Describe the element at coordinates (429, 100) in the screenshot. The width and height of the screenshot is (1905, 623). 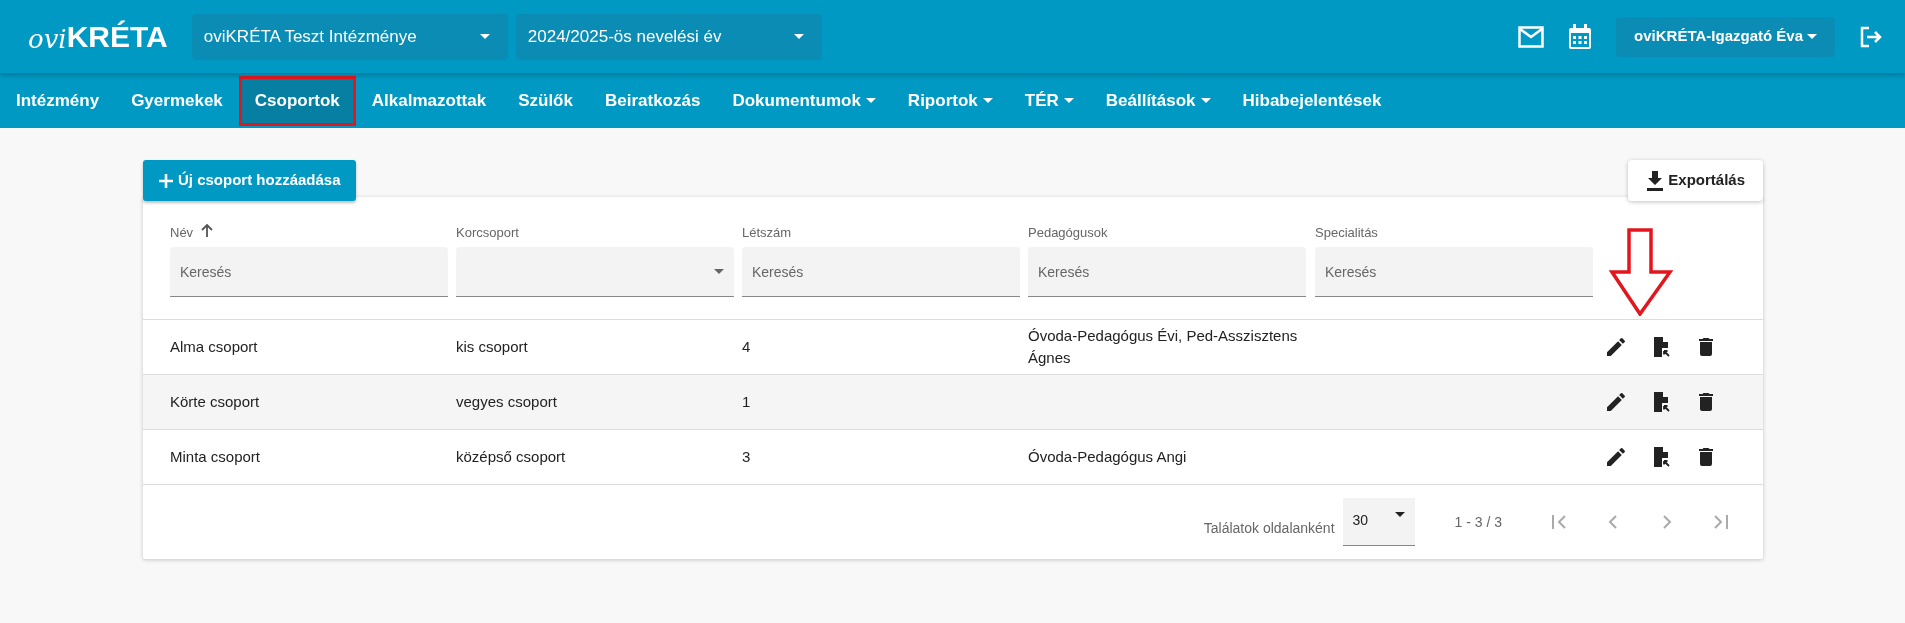
I see `nav-tab: Alkalmazottak` at that location.